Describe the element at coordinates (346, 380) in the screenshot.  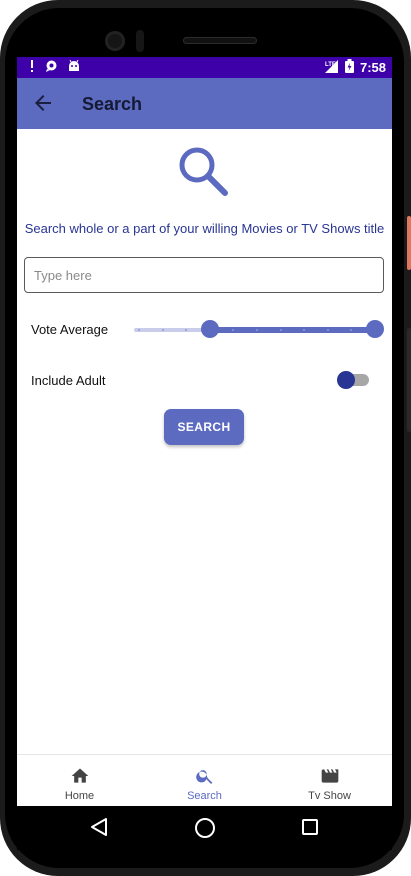
I see `switch-thumb` at that location.